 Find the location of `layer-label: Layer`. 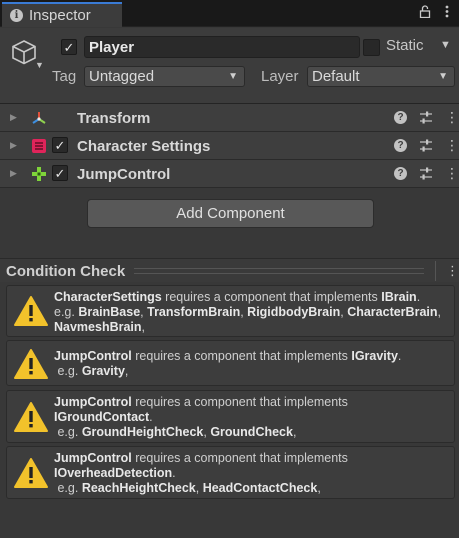

layer-label: Layer is located at coordinates (280, 76).